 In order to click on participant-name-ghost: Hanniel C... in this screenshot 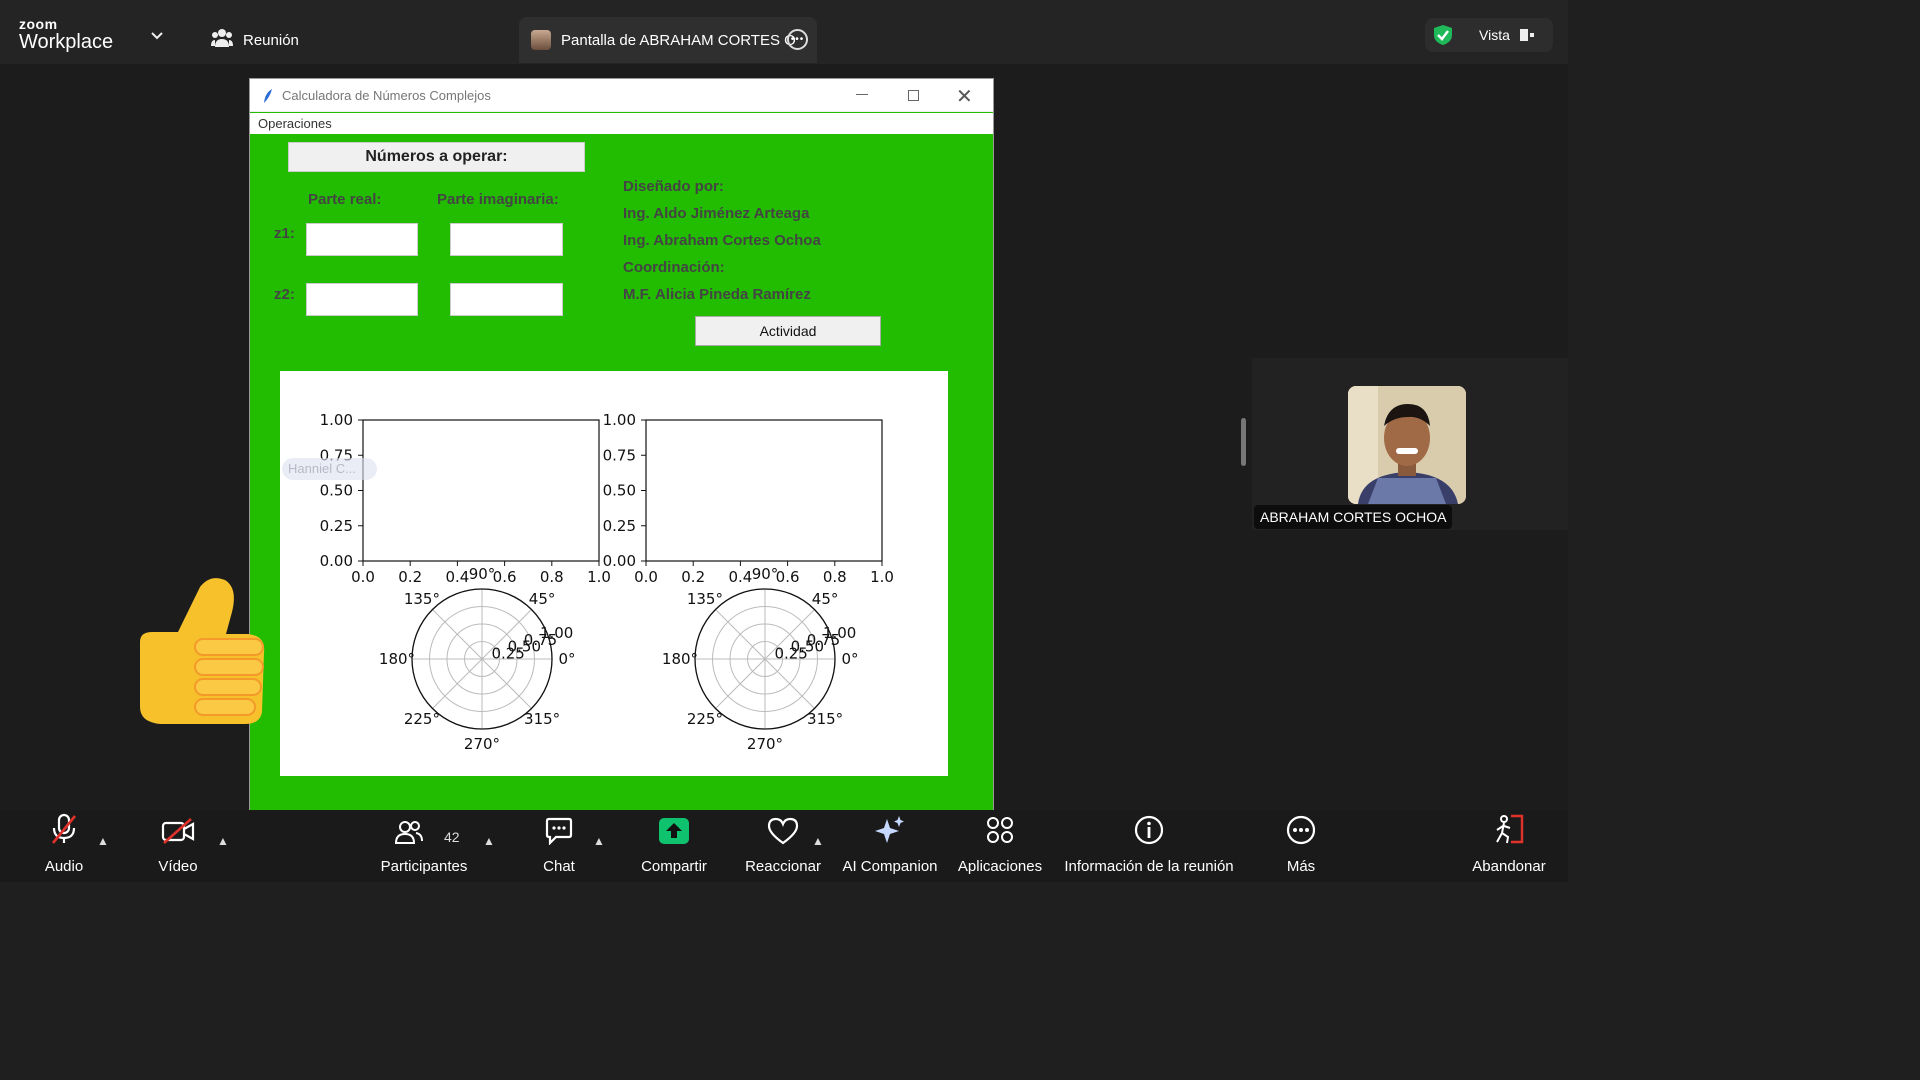, I will do `click(329, 469)`.